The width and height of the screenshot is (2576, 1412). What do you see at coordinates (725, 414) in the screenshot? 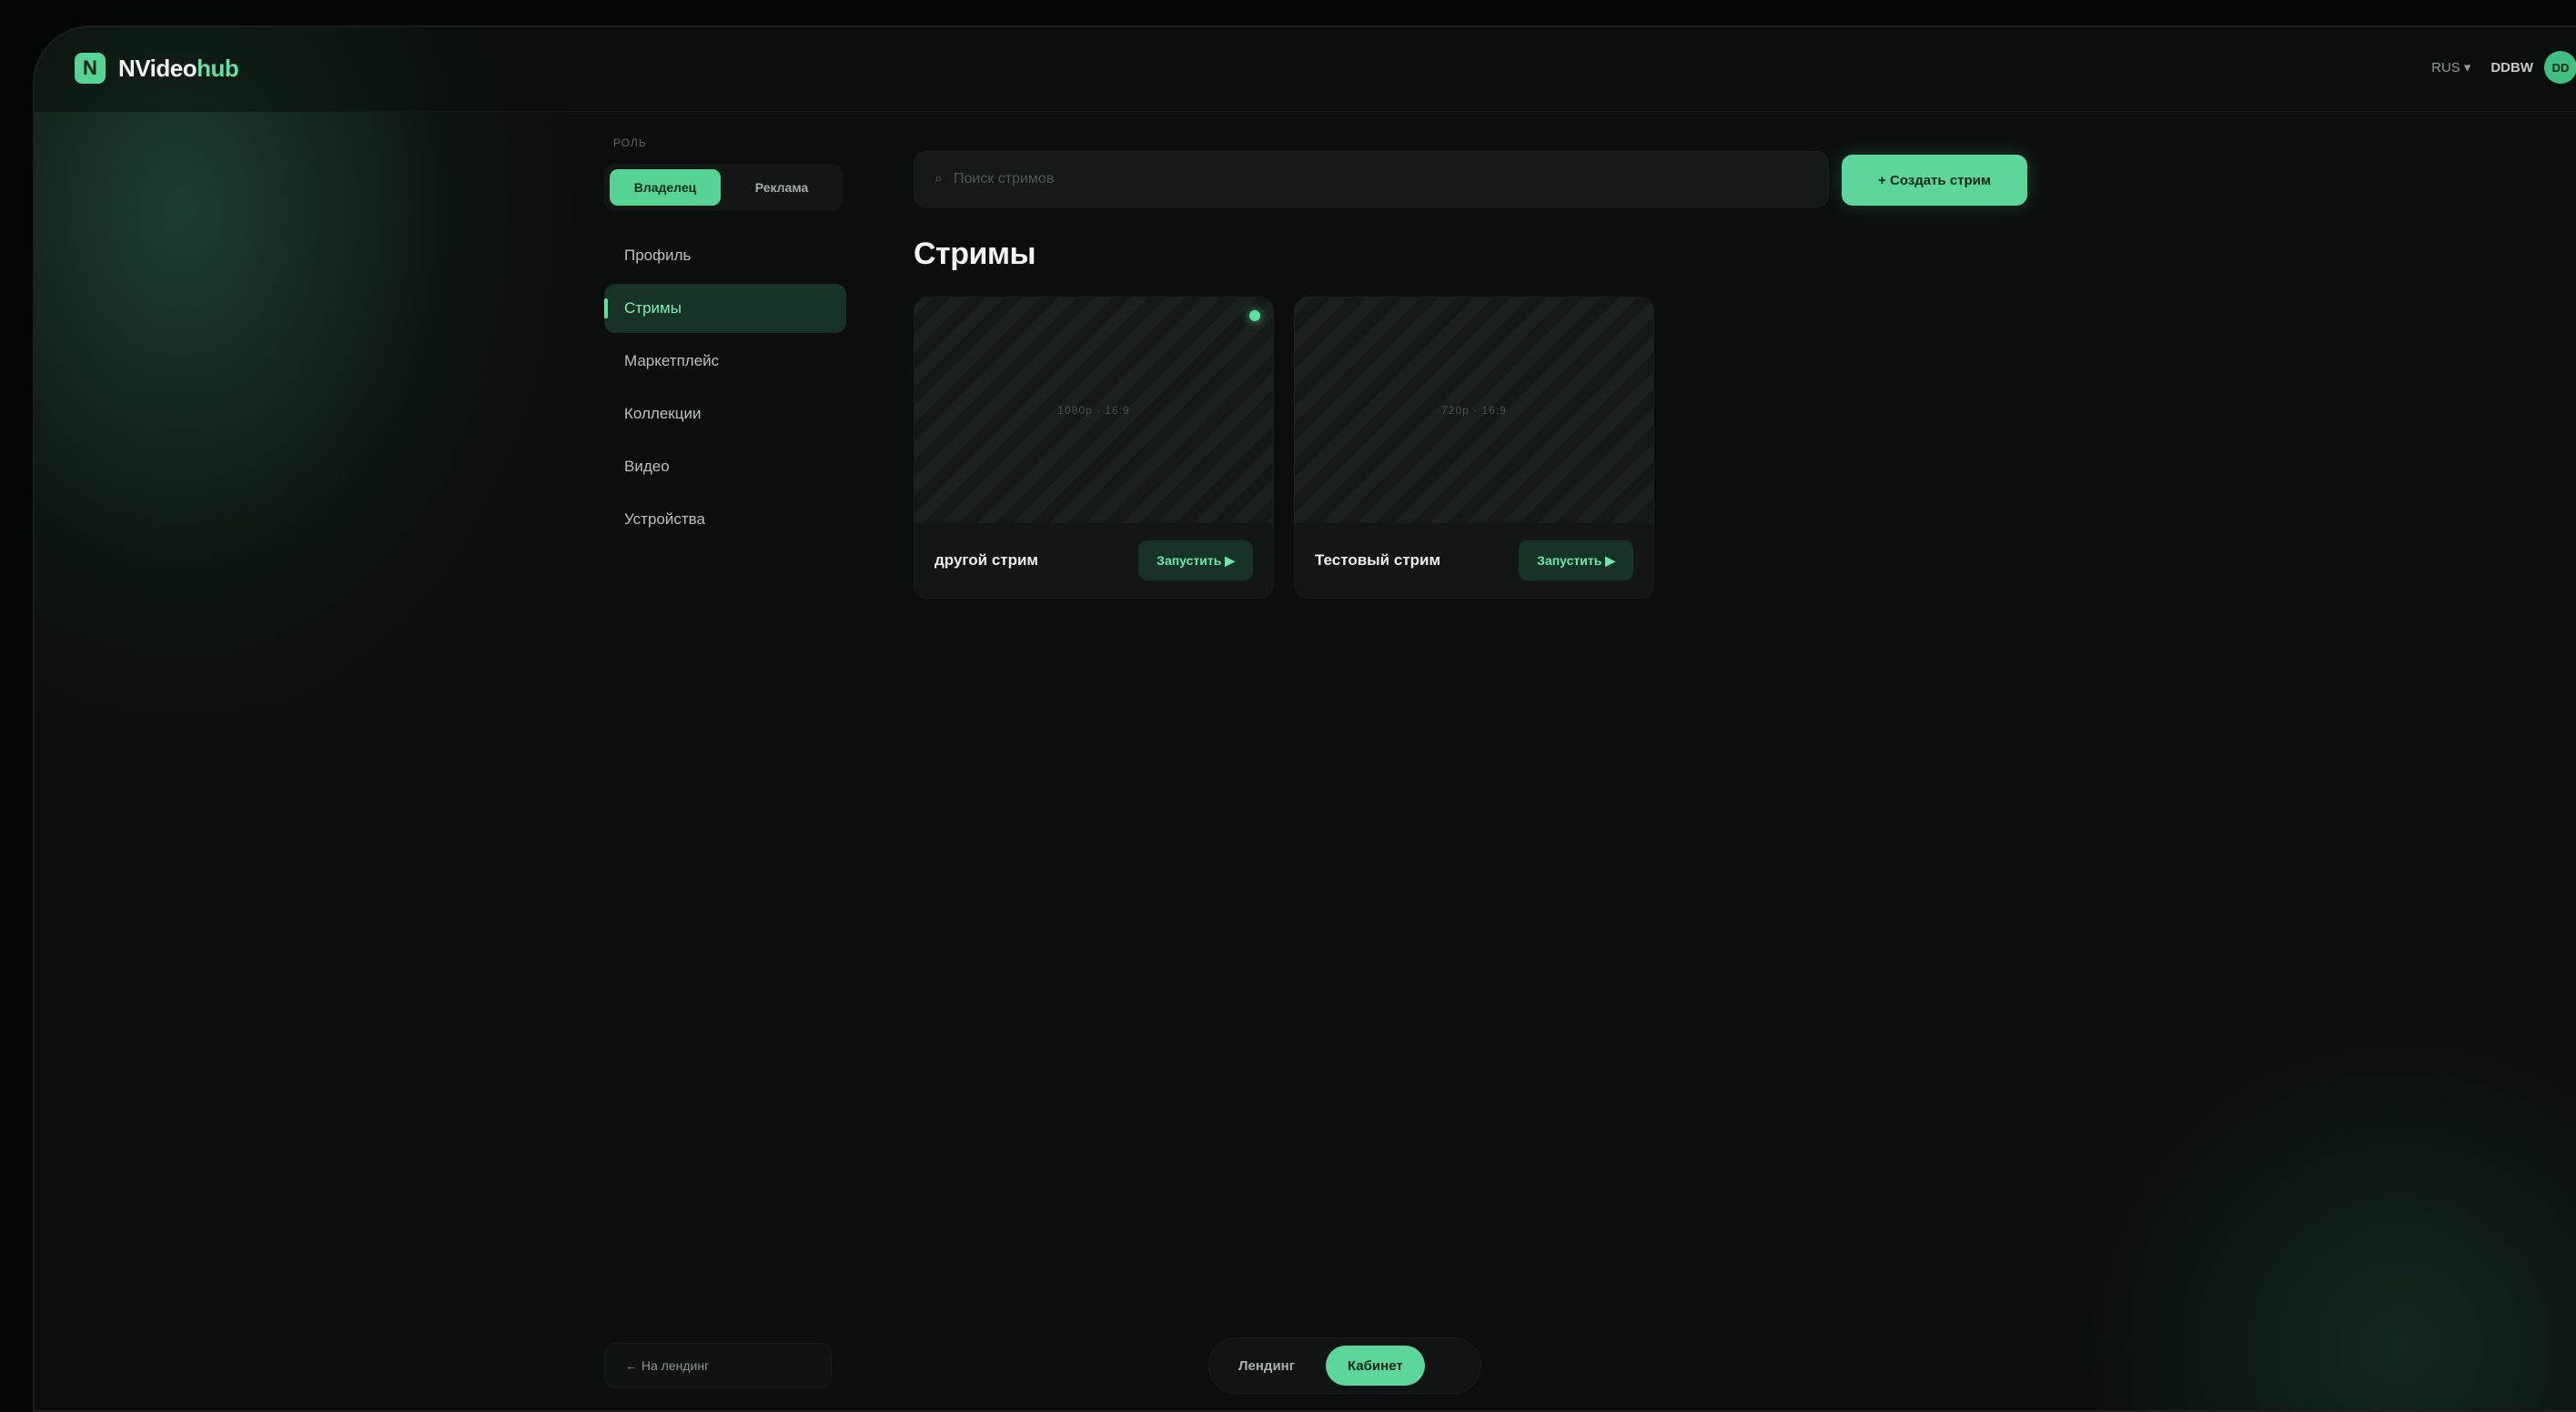
I see `sidebar-item-collections: Коллекции` at bounding box center [725, 414].